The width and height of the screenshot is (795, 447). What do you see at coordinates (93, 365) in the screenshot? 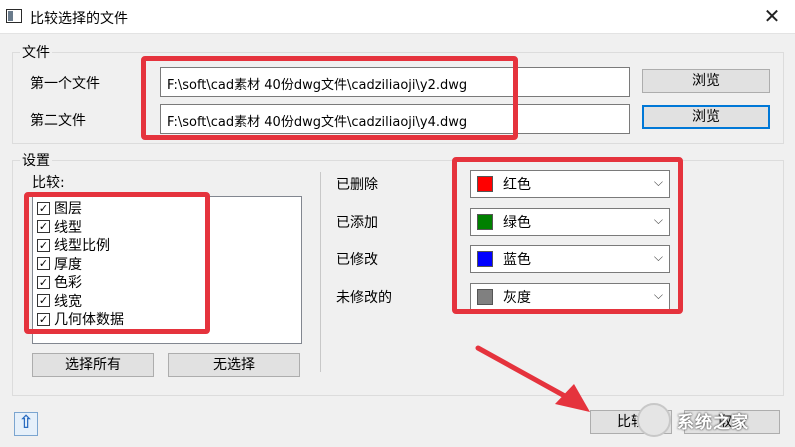
I see `select-all-button: 选择所有` at bounding box center [93, 365].